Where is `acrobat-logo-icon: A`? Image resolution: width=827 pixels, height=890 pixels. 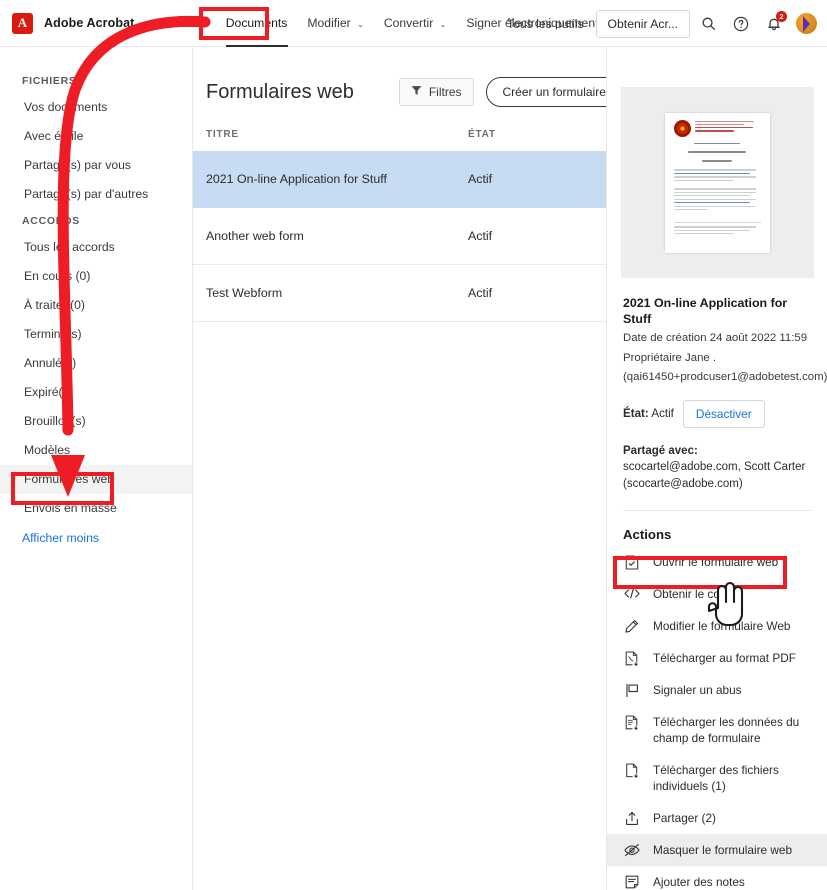
acrobat-logo-icon: A is located at coordinates (22, 23).